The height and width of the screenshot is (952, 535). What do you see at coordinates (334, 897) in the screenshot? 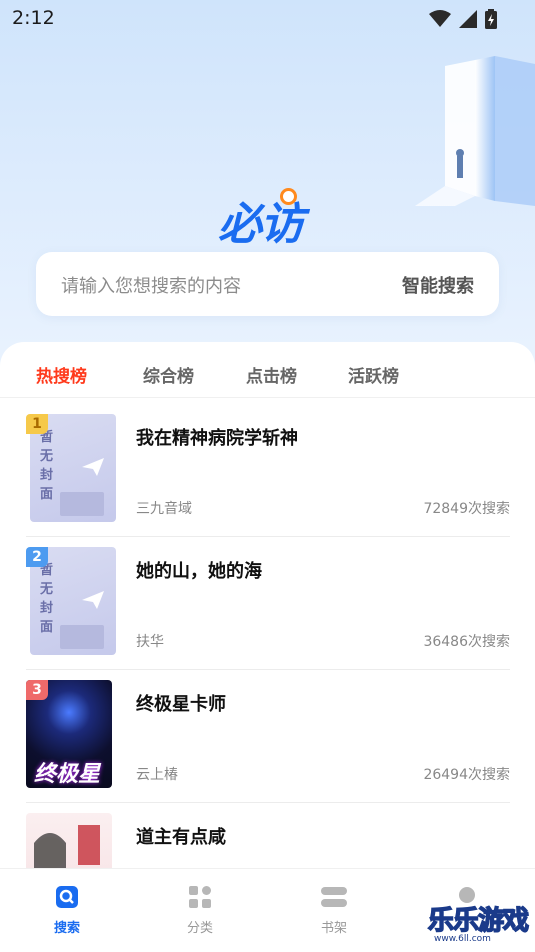
I see `bookshelf-icon` at bounding box center [334, 897].